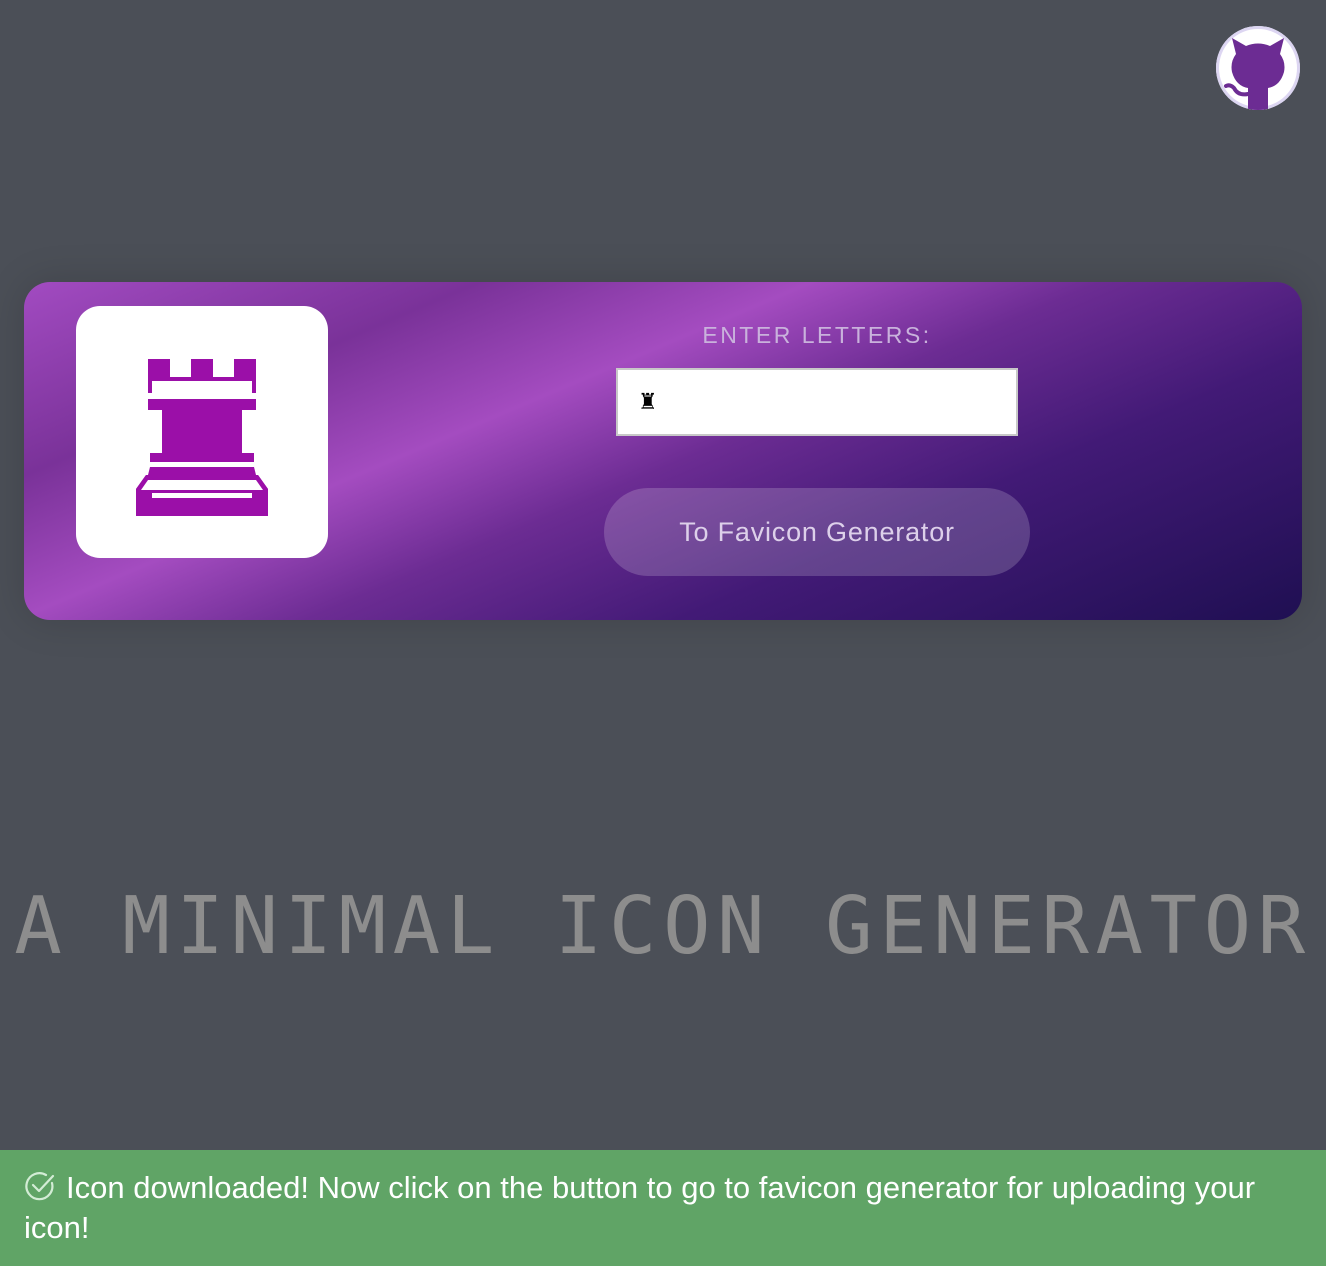 The height and width of the screenshot is (1266, 1326). Describe the element at coordinates (817, 402) in the screenshot. I see `letters-input` at that location.